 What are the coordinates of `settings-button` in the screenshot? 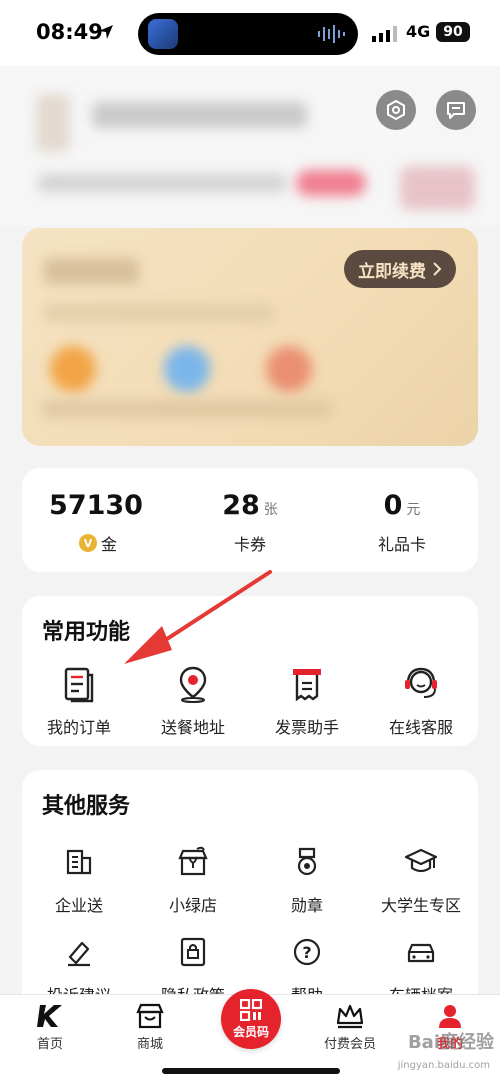 It's located at (396, 110).